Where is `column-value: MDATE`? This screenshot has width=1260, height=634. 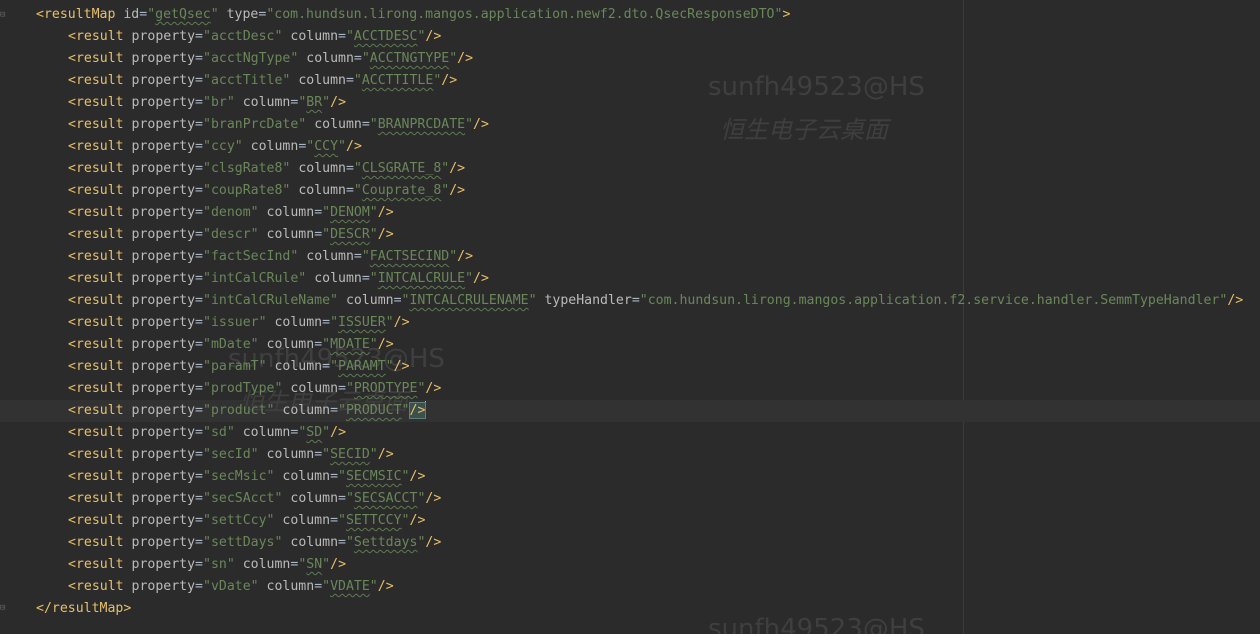 column-value: MDATE is located at coordinates (350, 344).